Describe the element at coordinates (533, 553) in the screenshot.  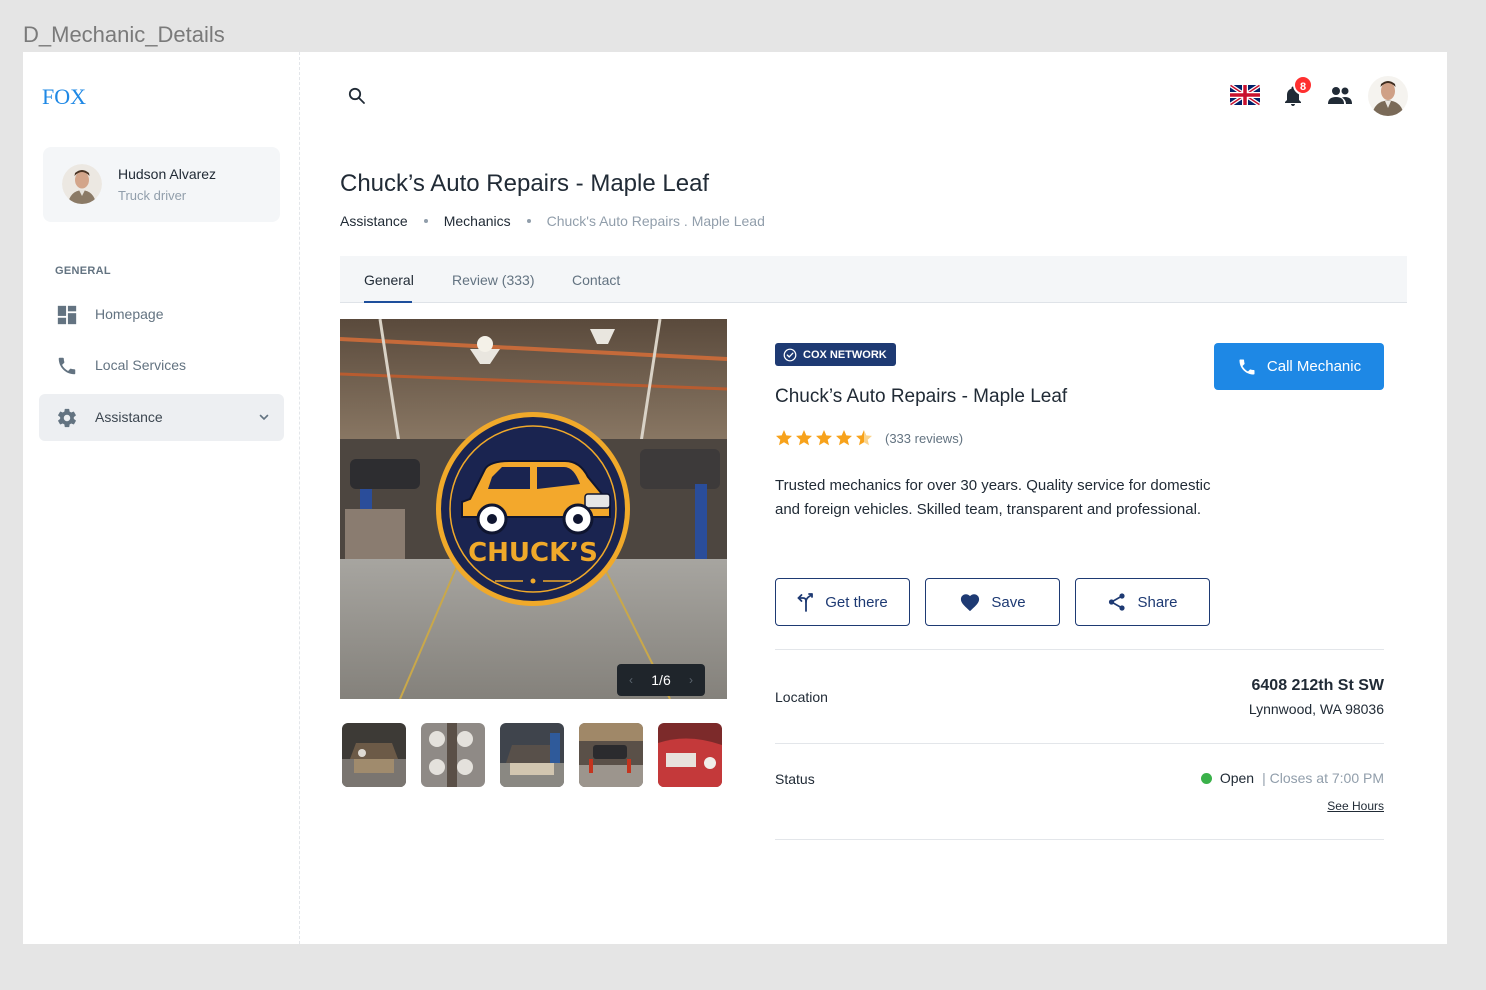
I see `logo-text: CHUCK’S` at that location.